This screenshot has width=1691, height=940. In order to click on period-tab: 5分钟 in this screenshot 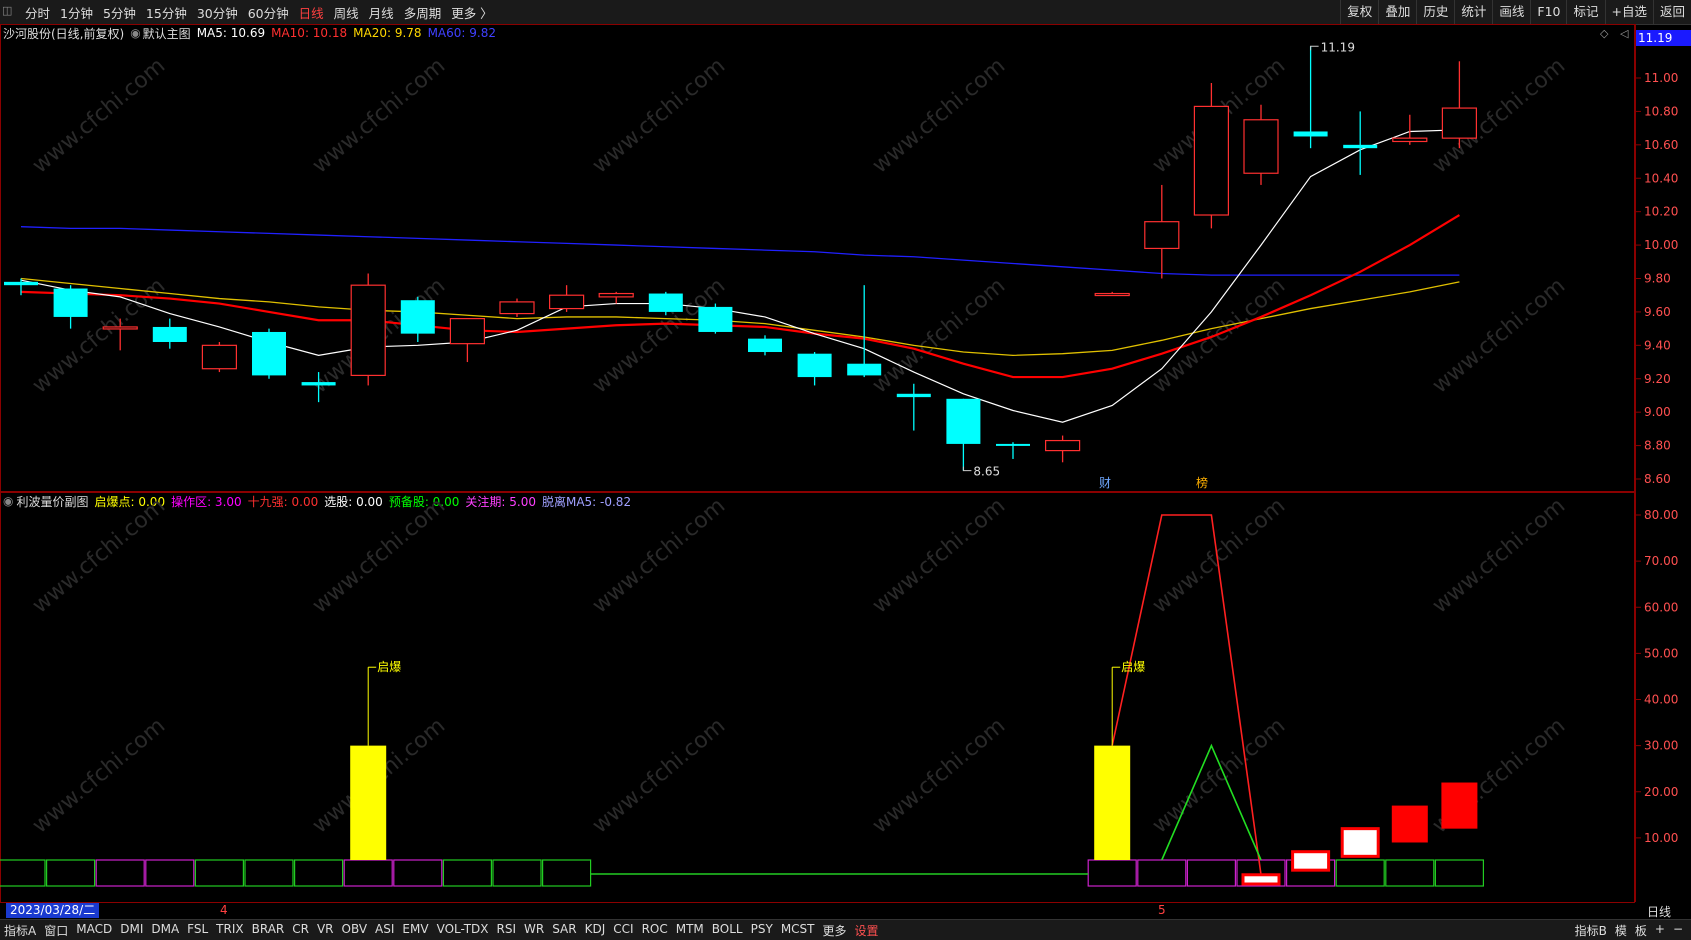, I will do `click(119, 12)`.